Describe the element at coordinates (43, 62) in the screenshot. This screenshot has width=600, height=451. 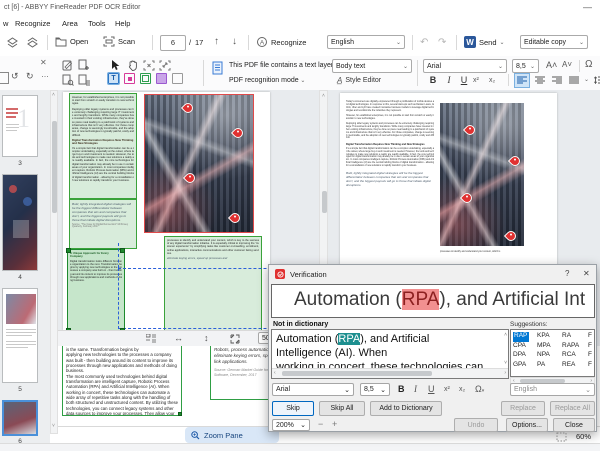
I see `close-pages-panel-icon: ✕` at that location.